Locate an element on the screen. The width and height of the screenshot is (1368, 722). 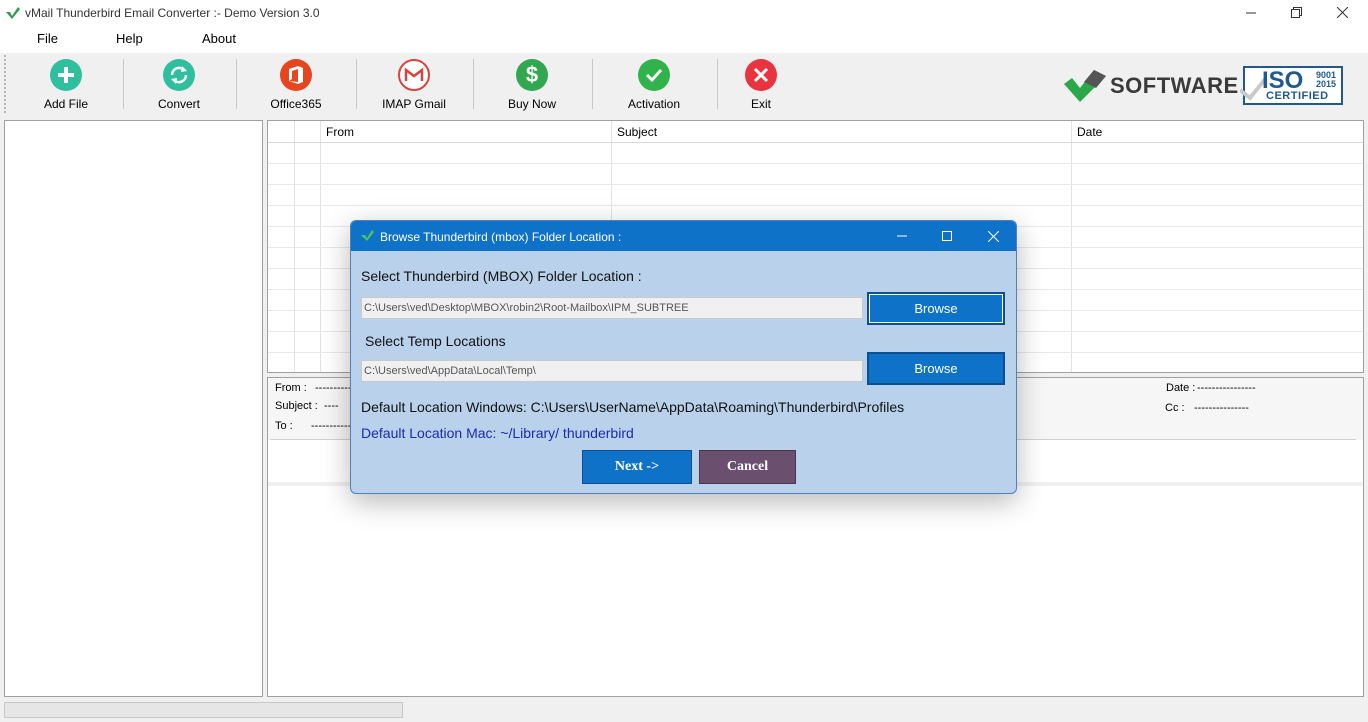
dialog-maximize-button is located at coordinates (947, 236).